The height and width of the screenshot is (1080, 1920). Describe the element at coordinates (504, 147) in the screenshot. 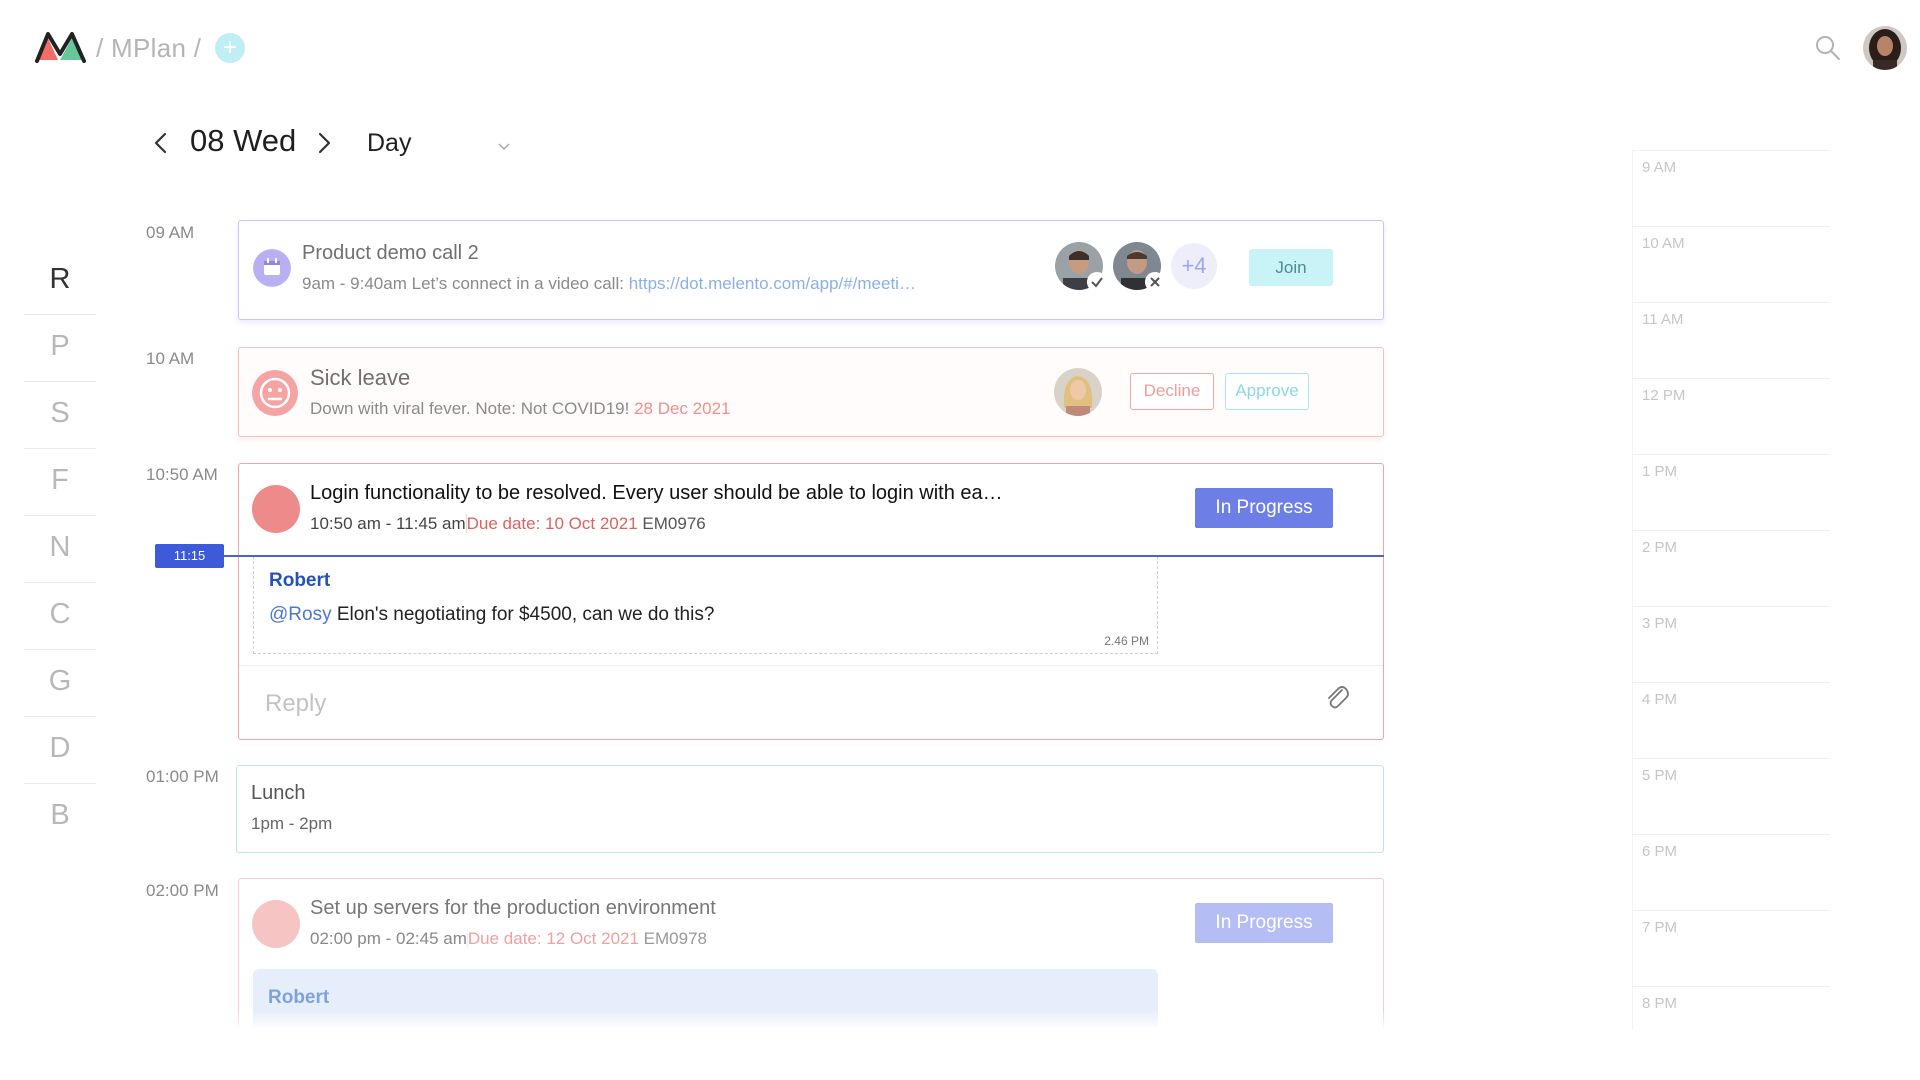

I see `chevron-down-icon` at that location.